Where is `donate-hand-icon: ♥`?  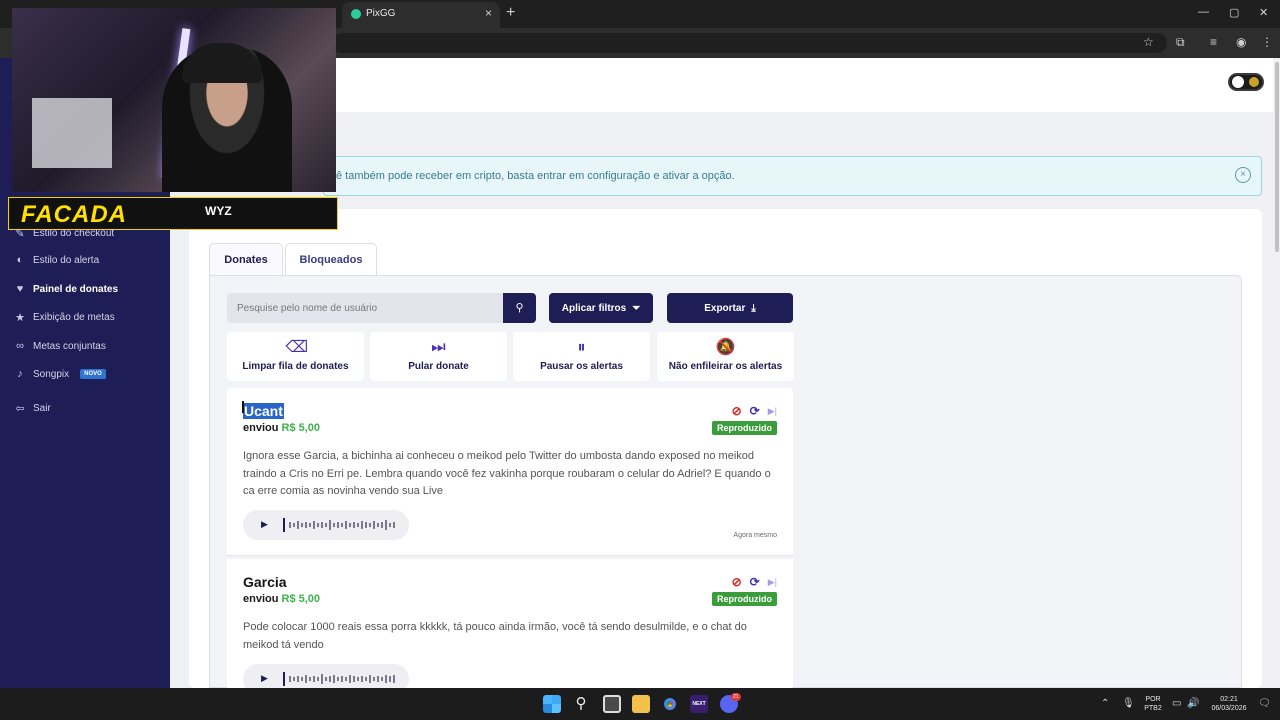
donate-hand-icon: ♥ is located at coordinates (20, 289).